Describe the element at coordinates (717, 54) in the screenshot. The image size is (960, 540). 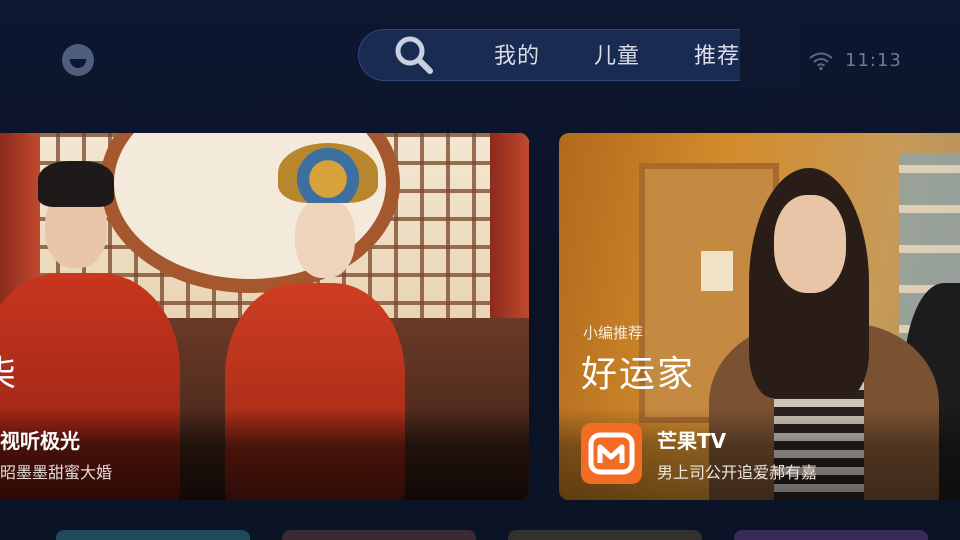
I see `tab-recommend: 推荐` at that location.